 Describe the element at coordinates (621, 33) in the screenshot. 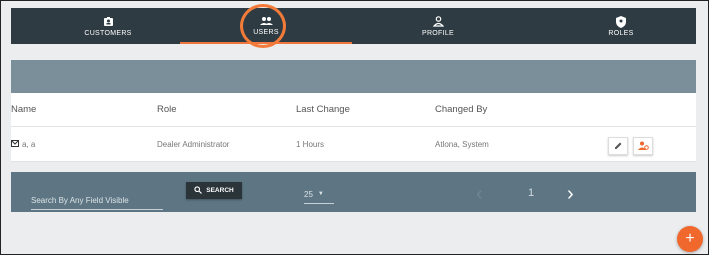

I see `tab-roles-label: ROLES` at that location.